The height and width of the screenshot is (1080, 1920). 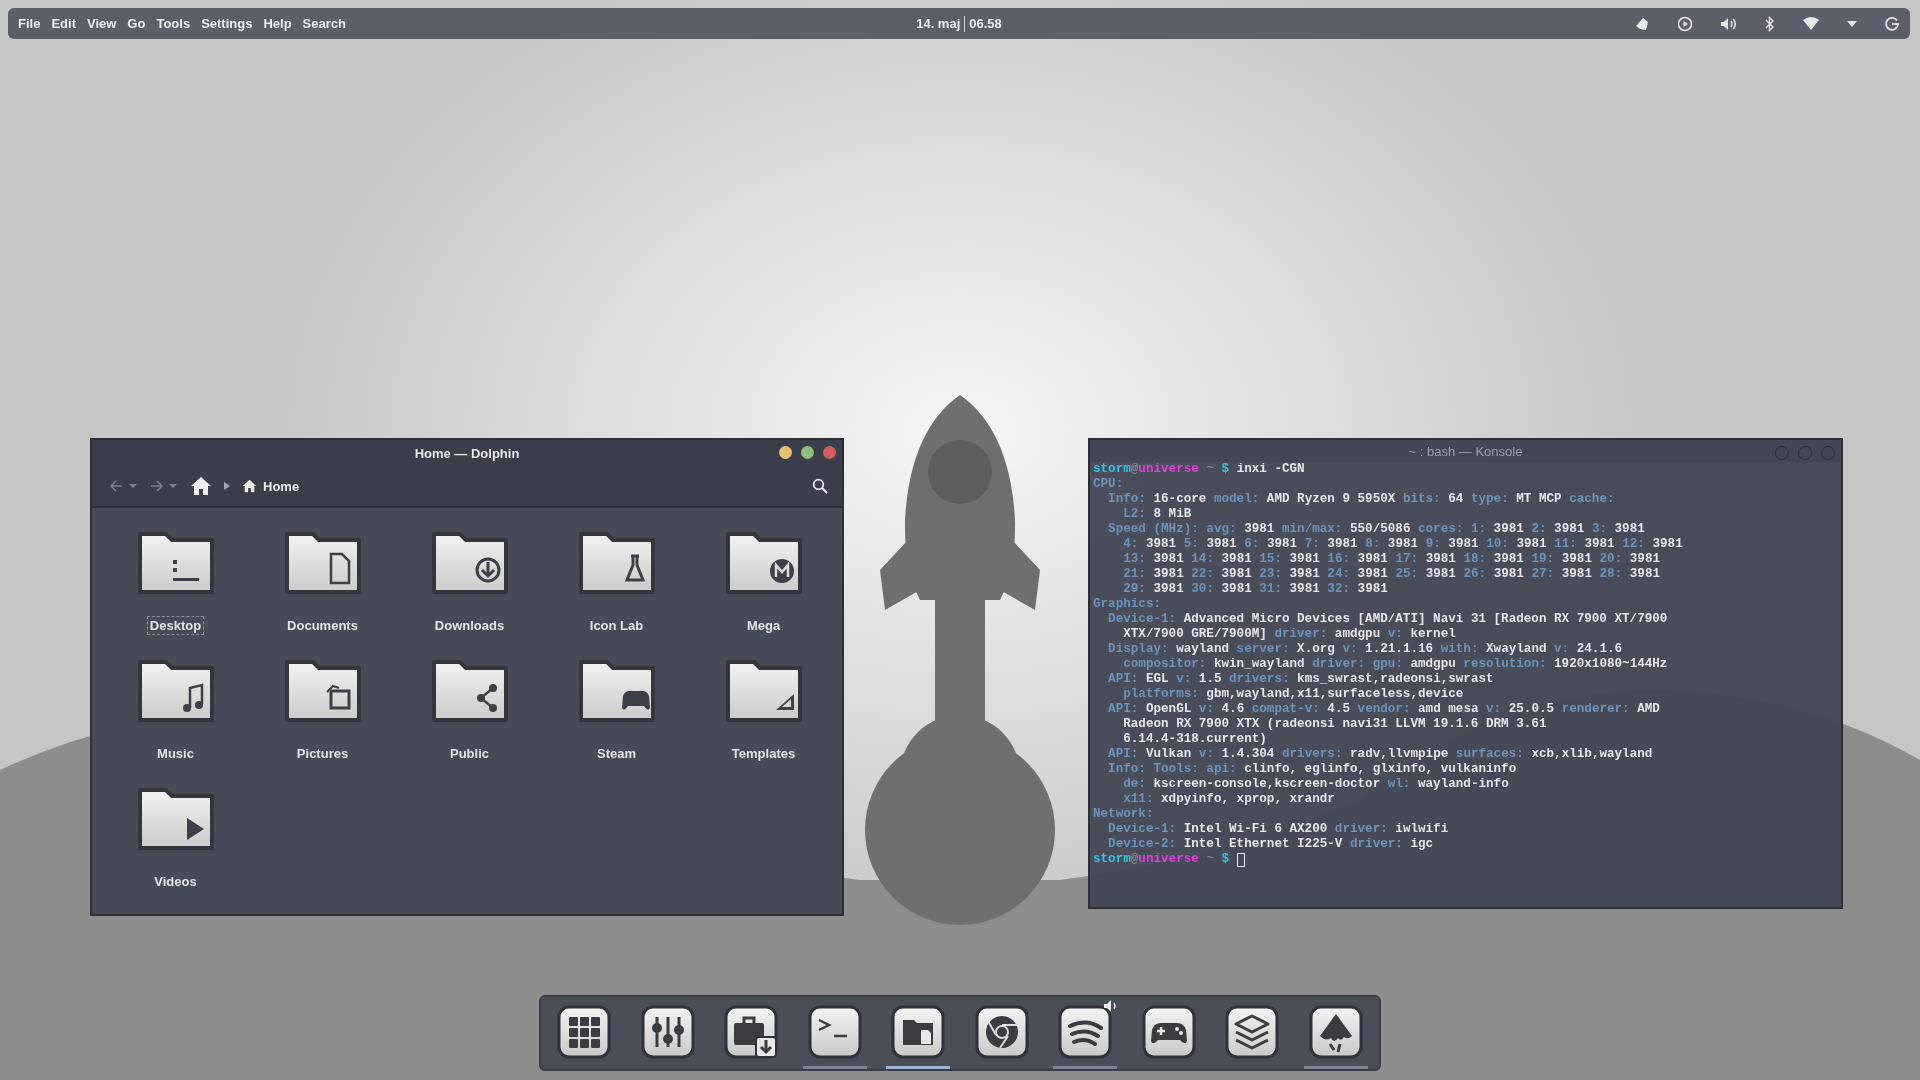 What do you see at coordinates (1157, 514) in the screenshot?
I see `terminal-line: L2: 8 MiB` at bounding box center [1157, 514].